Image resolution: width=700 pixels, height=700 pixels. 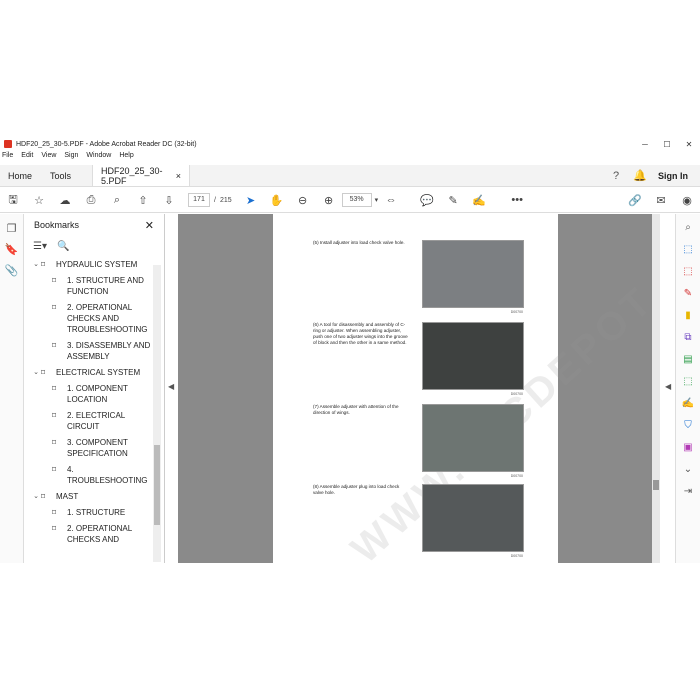 What do you see at coordinates (97, 264) in the screenshot?
I see `bookmark-label: HYDRAULIC SYSTEM` at bounding box center [97, 264].